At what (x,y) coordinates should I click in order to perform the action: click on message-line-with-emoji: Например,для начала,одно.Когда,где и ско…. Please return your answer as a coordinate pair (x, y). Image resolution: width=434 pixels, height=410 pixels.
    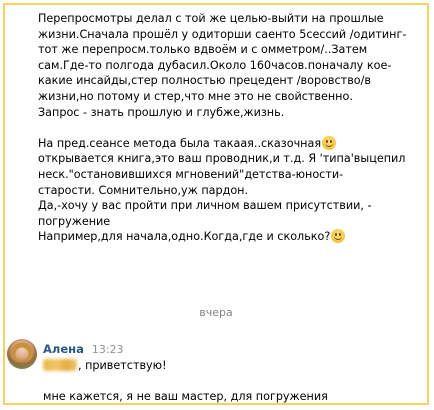
    Looking at the image, I should click on (230, 237).